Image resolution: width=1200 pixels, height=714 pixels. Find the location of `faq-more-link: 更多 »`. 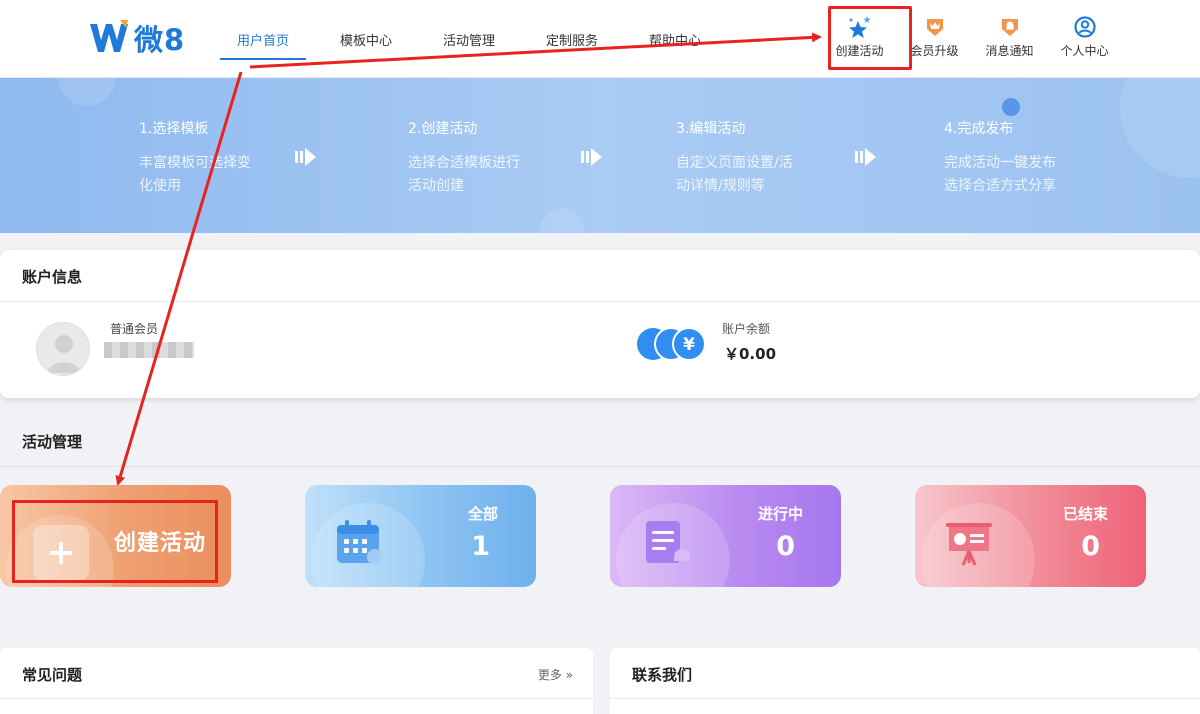

faq-more-link: 更多 » is located at coordinates (555, 674).